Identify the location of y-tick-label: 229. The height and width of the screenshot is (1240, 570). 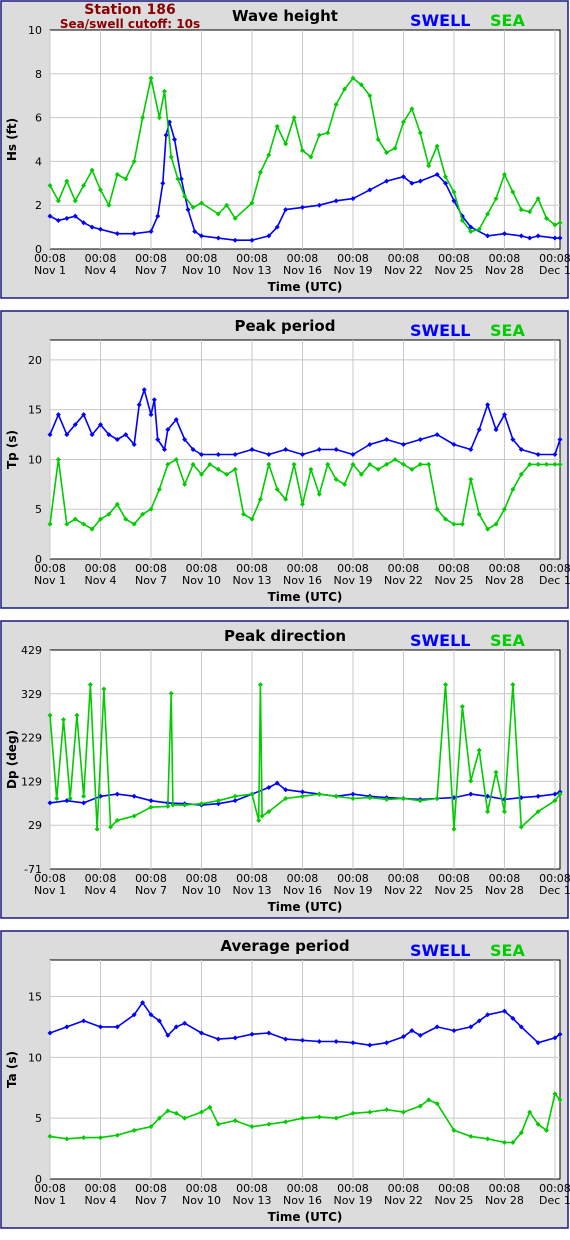
(31, 738).